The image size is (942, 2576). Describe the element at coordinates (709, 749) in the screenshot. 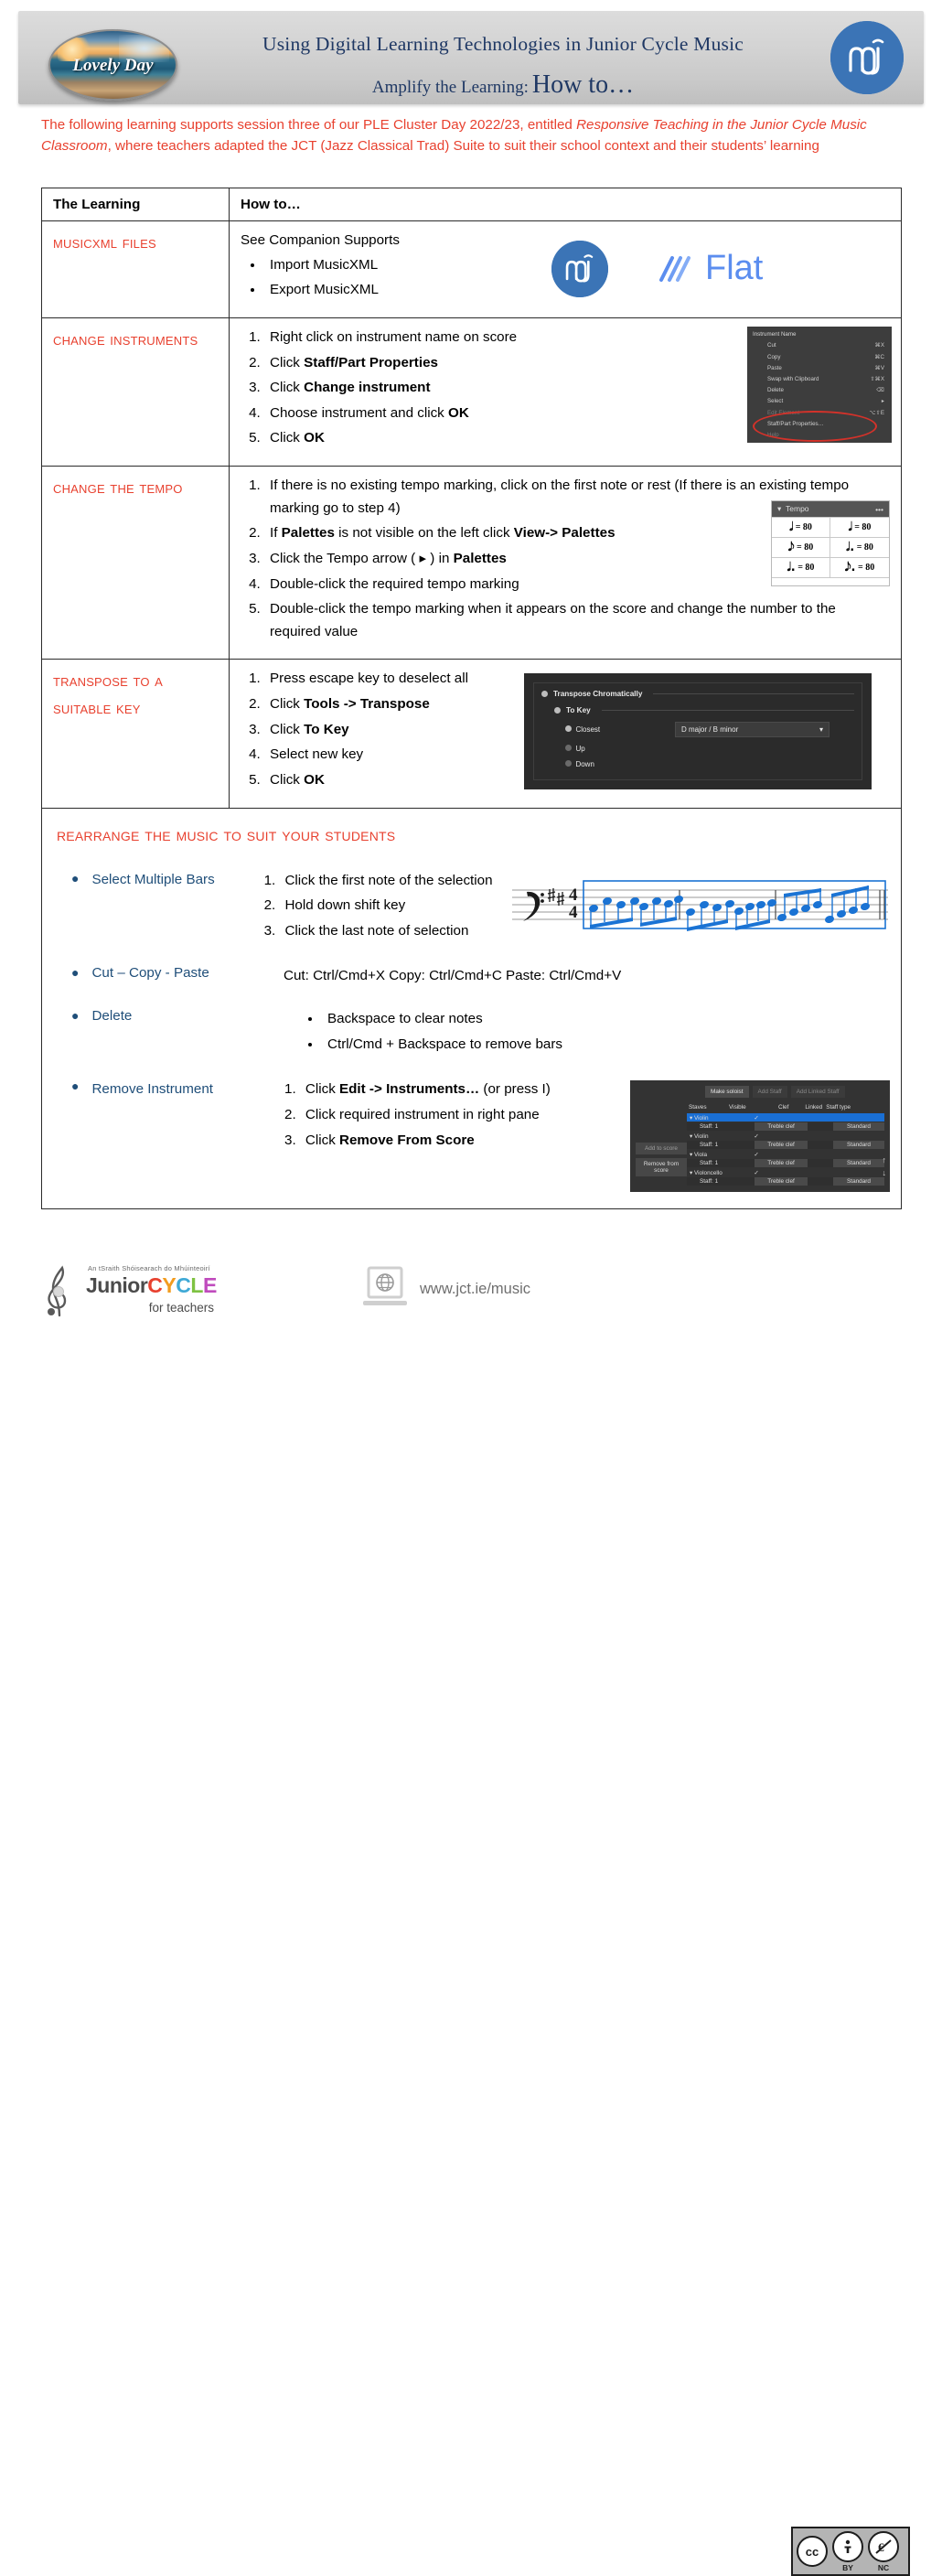

I see `up-option-row: Up` at that location.